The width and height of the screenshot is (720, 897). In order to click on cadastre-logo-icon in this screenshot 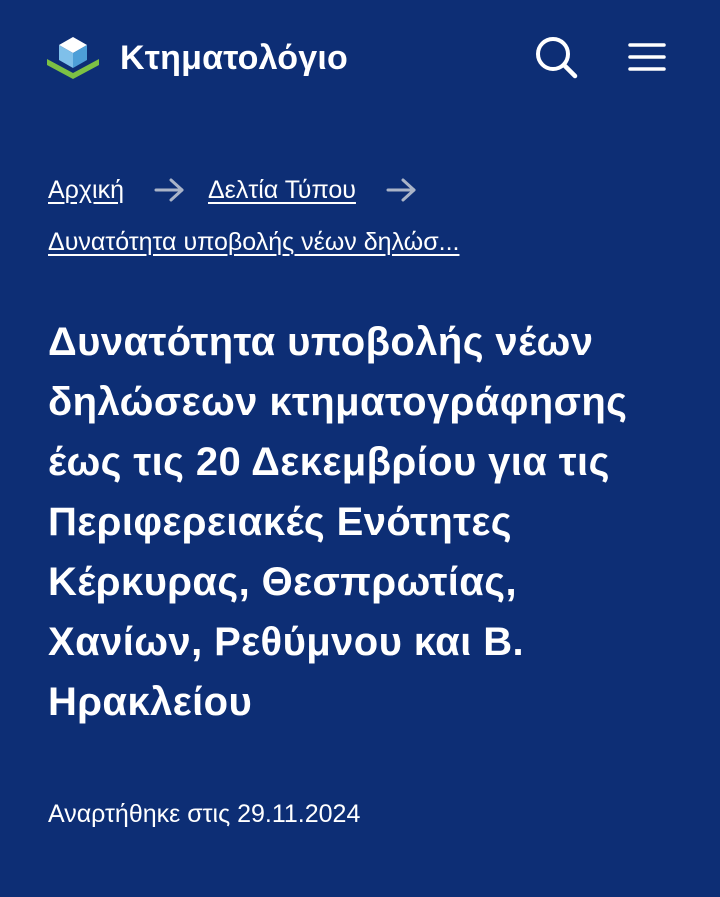, I will do `click(73, 57)`.